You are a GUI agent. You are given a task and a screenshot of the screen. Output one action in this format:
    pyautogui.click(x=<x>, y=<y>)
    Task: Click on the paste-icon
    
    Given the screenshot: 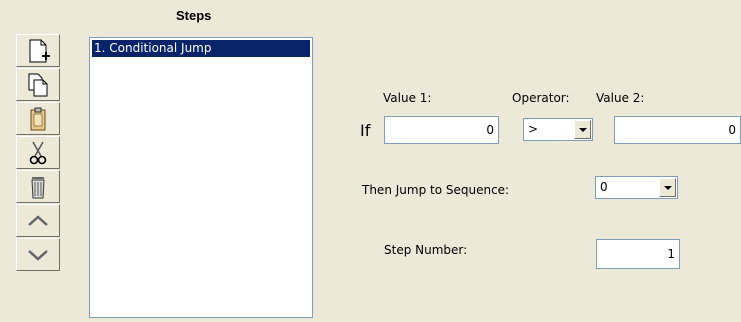 What is the action you would take?
    pyautogui.click(x=38, y=118)
    